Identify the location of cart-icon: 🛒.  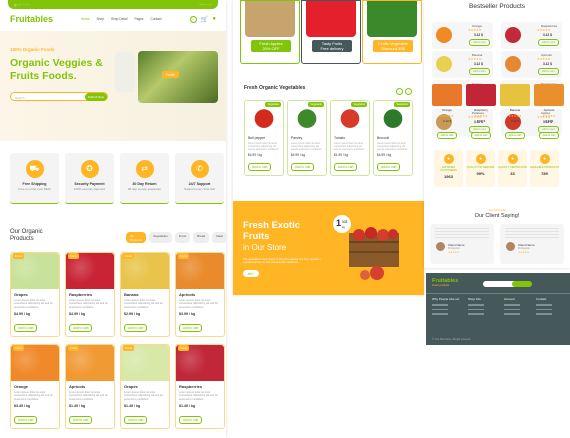
(204, 19).